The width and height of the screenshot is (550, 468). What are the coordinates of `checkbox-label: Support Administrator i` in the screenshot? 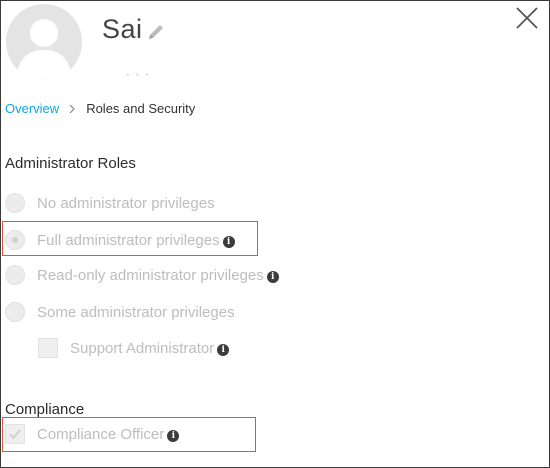 It's located at (150, 348).